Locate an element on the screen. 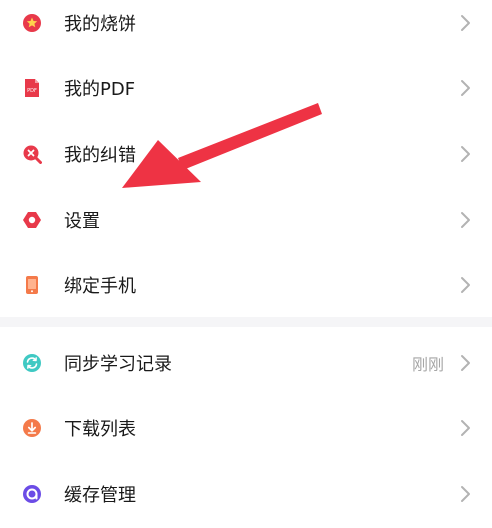  cache-icon is located at coordinates (32, 494).